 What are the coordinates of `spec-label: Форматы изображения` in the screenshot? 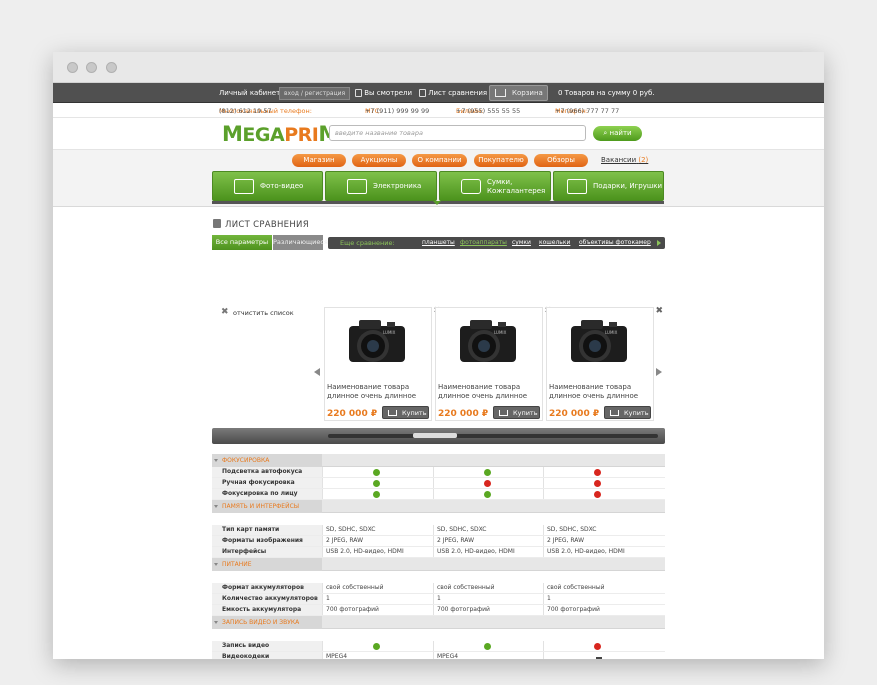 It's located at (267, 541).